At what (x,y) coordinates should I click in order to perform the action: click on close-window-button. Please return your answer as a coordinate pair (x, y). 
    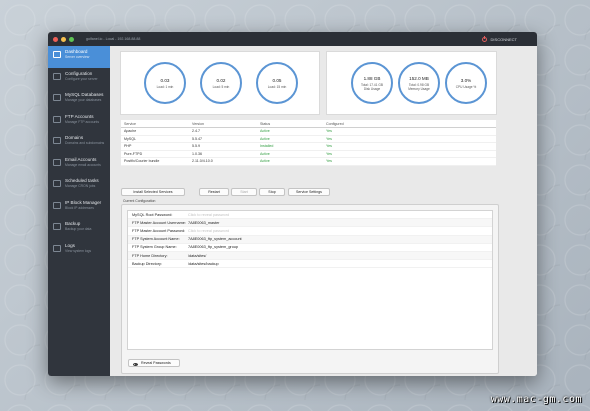
    Looking at the image, I should click on (55, 39).